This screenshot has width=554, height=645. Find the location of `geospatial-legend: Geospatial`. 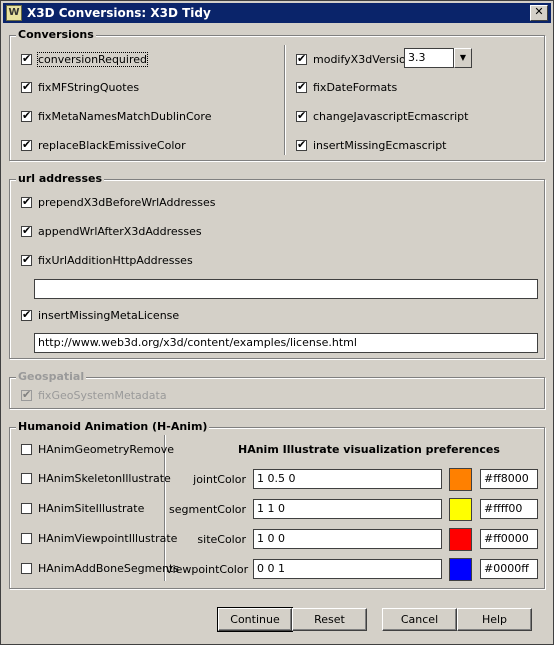

geospatial-legend: Geospatial is located at coordinates (51, 376).